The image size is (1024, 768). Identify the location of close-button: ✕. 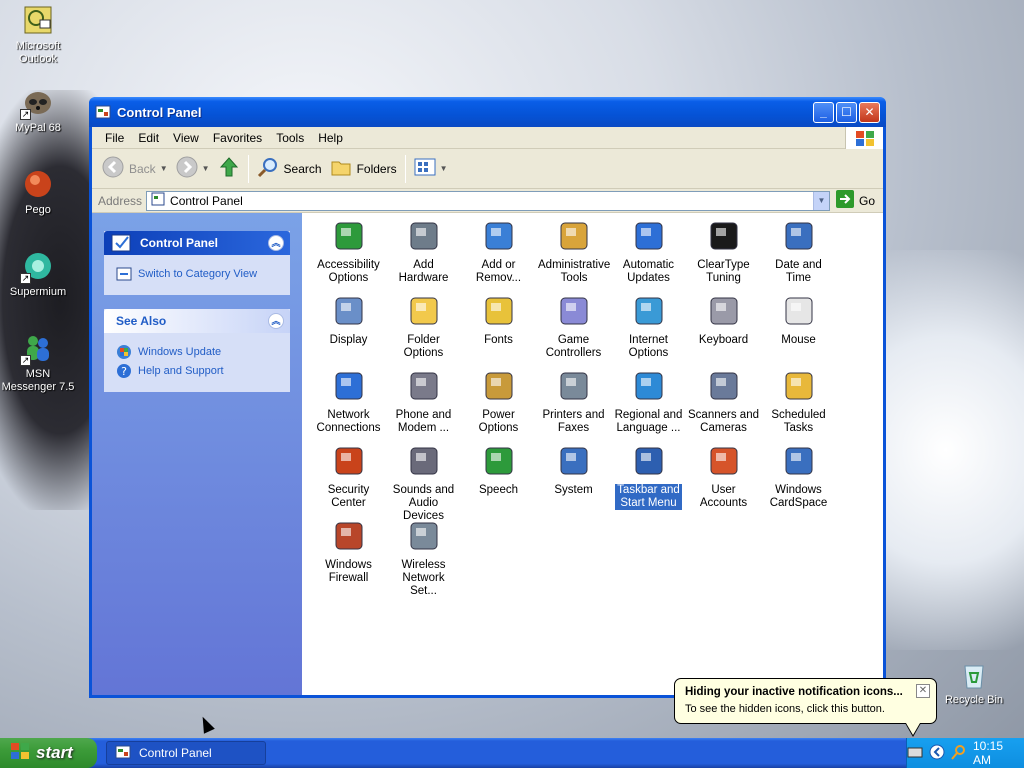
(869, 112).